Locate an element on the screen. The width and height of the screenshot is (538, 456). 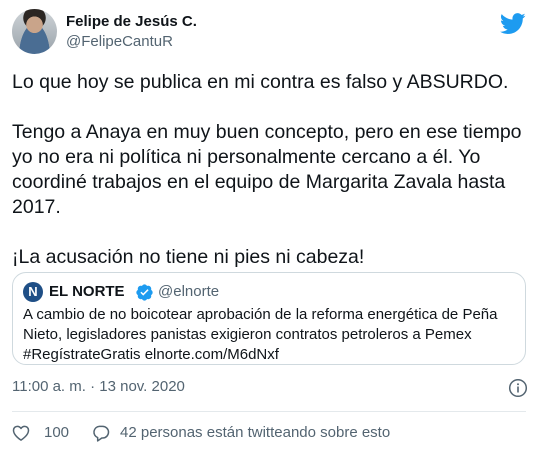
quoted-author-handle: @elnorte is located at coordinates (189, 291).